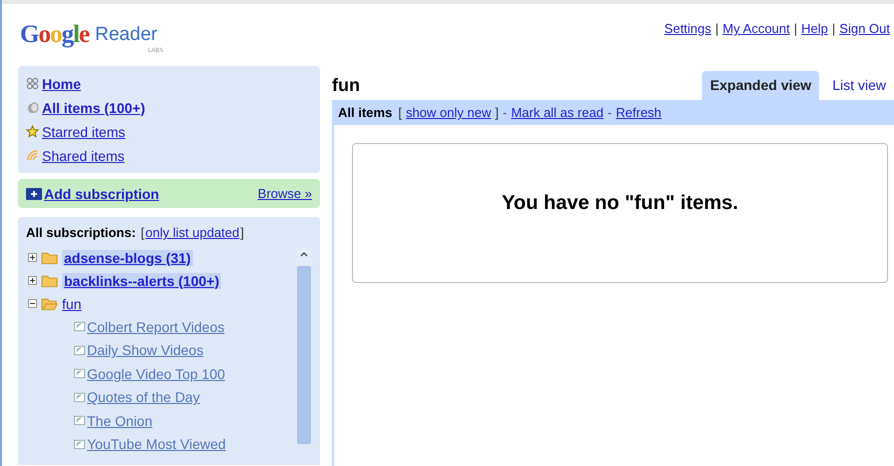 The image size is (894, 466). I want to click on feed-link: Colbert Report Videos, so click(155, 326).